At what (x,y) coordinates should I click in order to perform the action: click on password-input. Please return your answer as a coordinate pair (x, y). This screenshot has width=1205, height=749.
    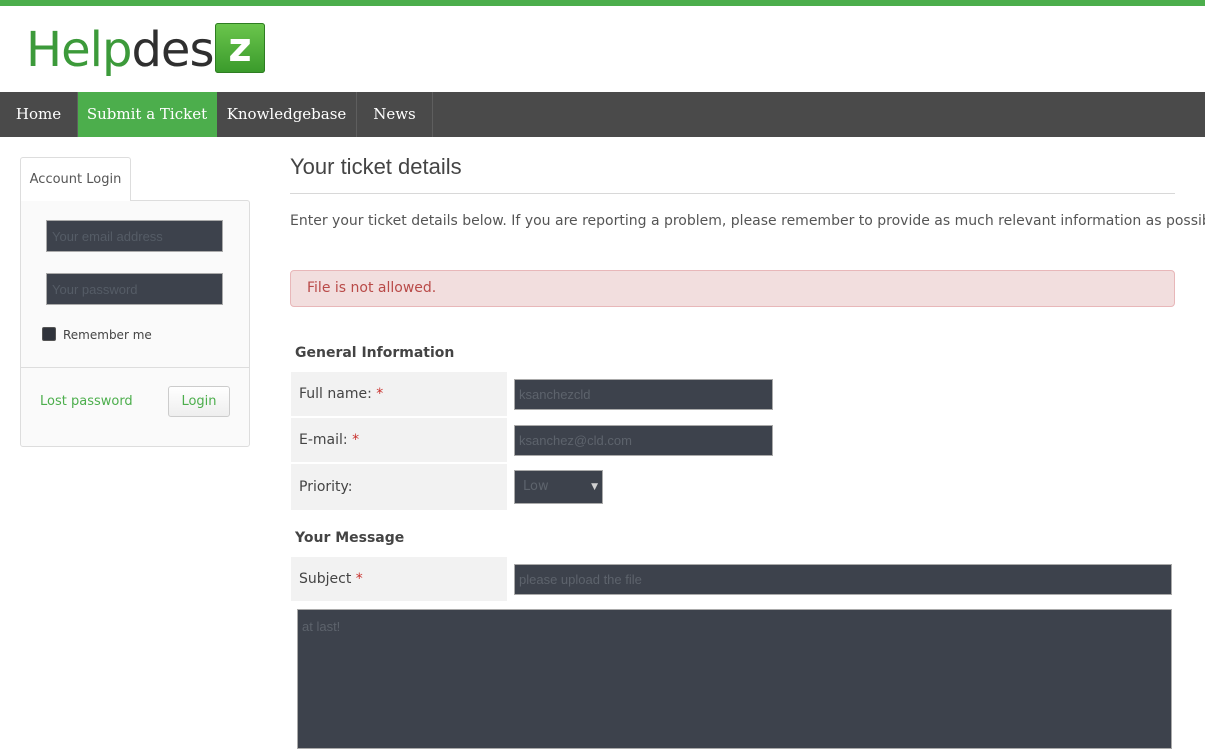
    Looking at the image, I should click on (134, 289).